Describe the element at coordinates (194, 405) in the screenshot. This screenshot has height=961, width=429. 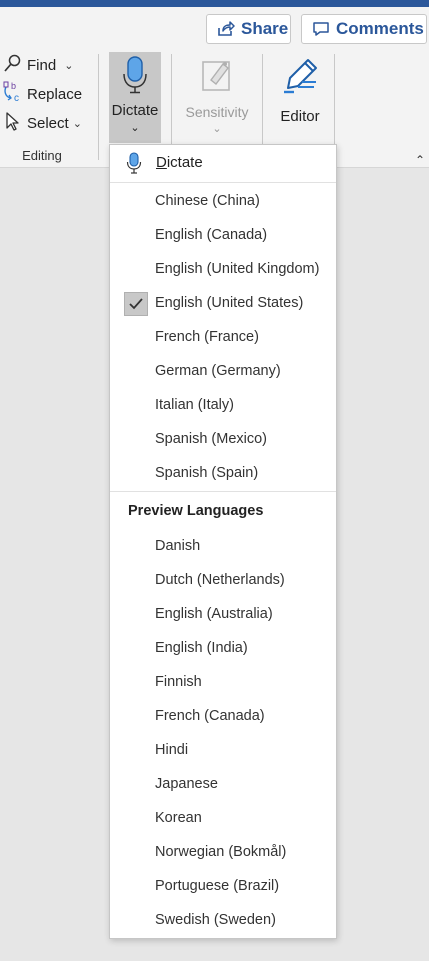
I see `language-label: Italian (Italy)` at that location.